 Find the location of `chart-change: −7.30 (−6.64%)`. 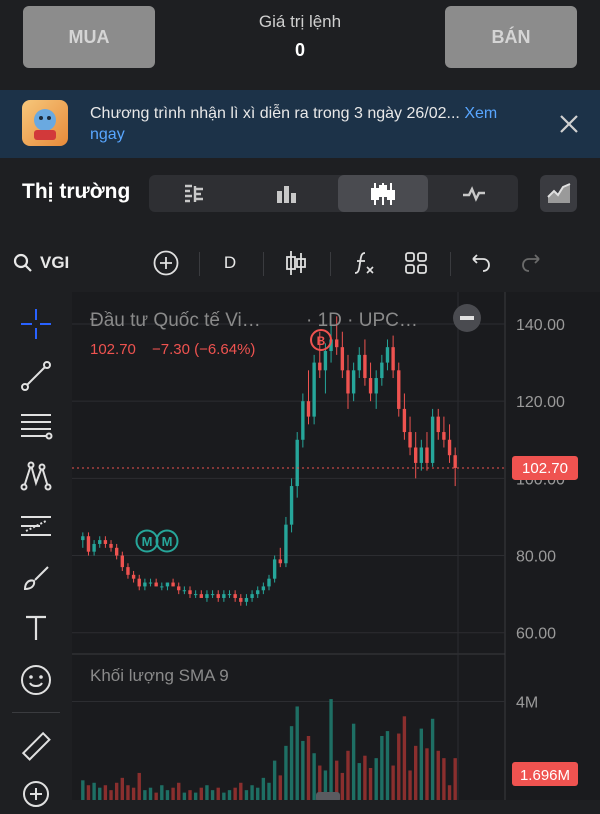

chart-change: −7.30 (−6.64%) is located at coordinates (203, 349).